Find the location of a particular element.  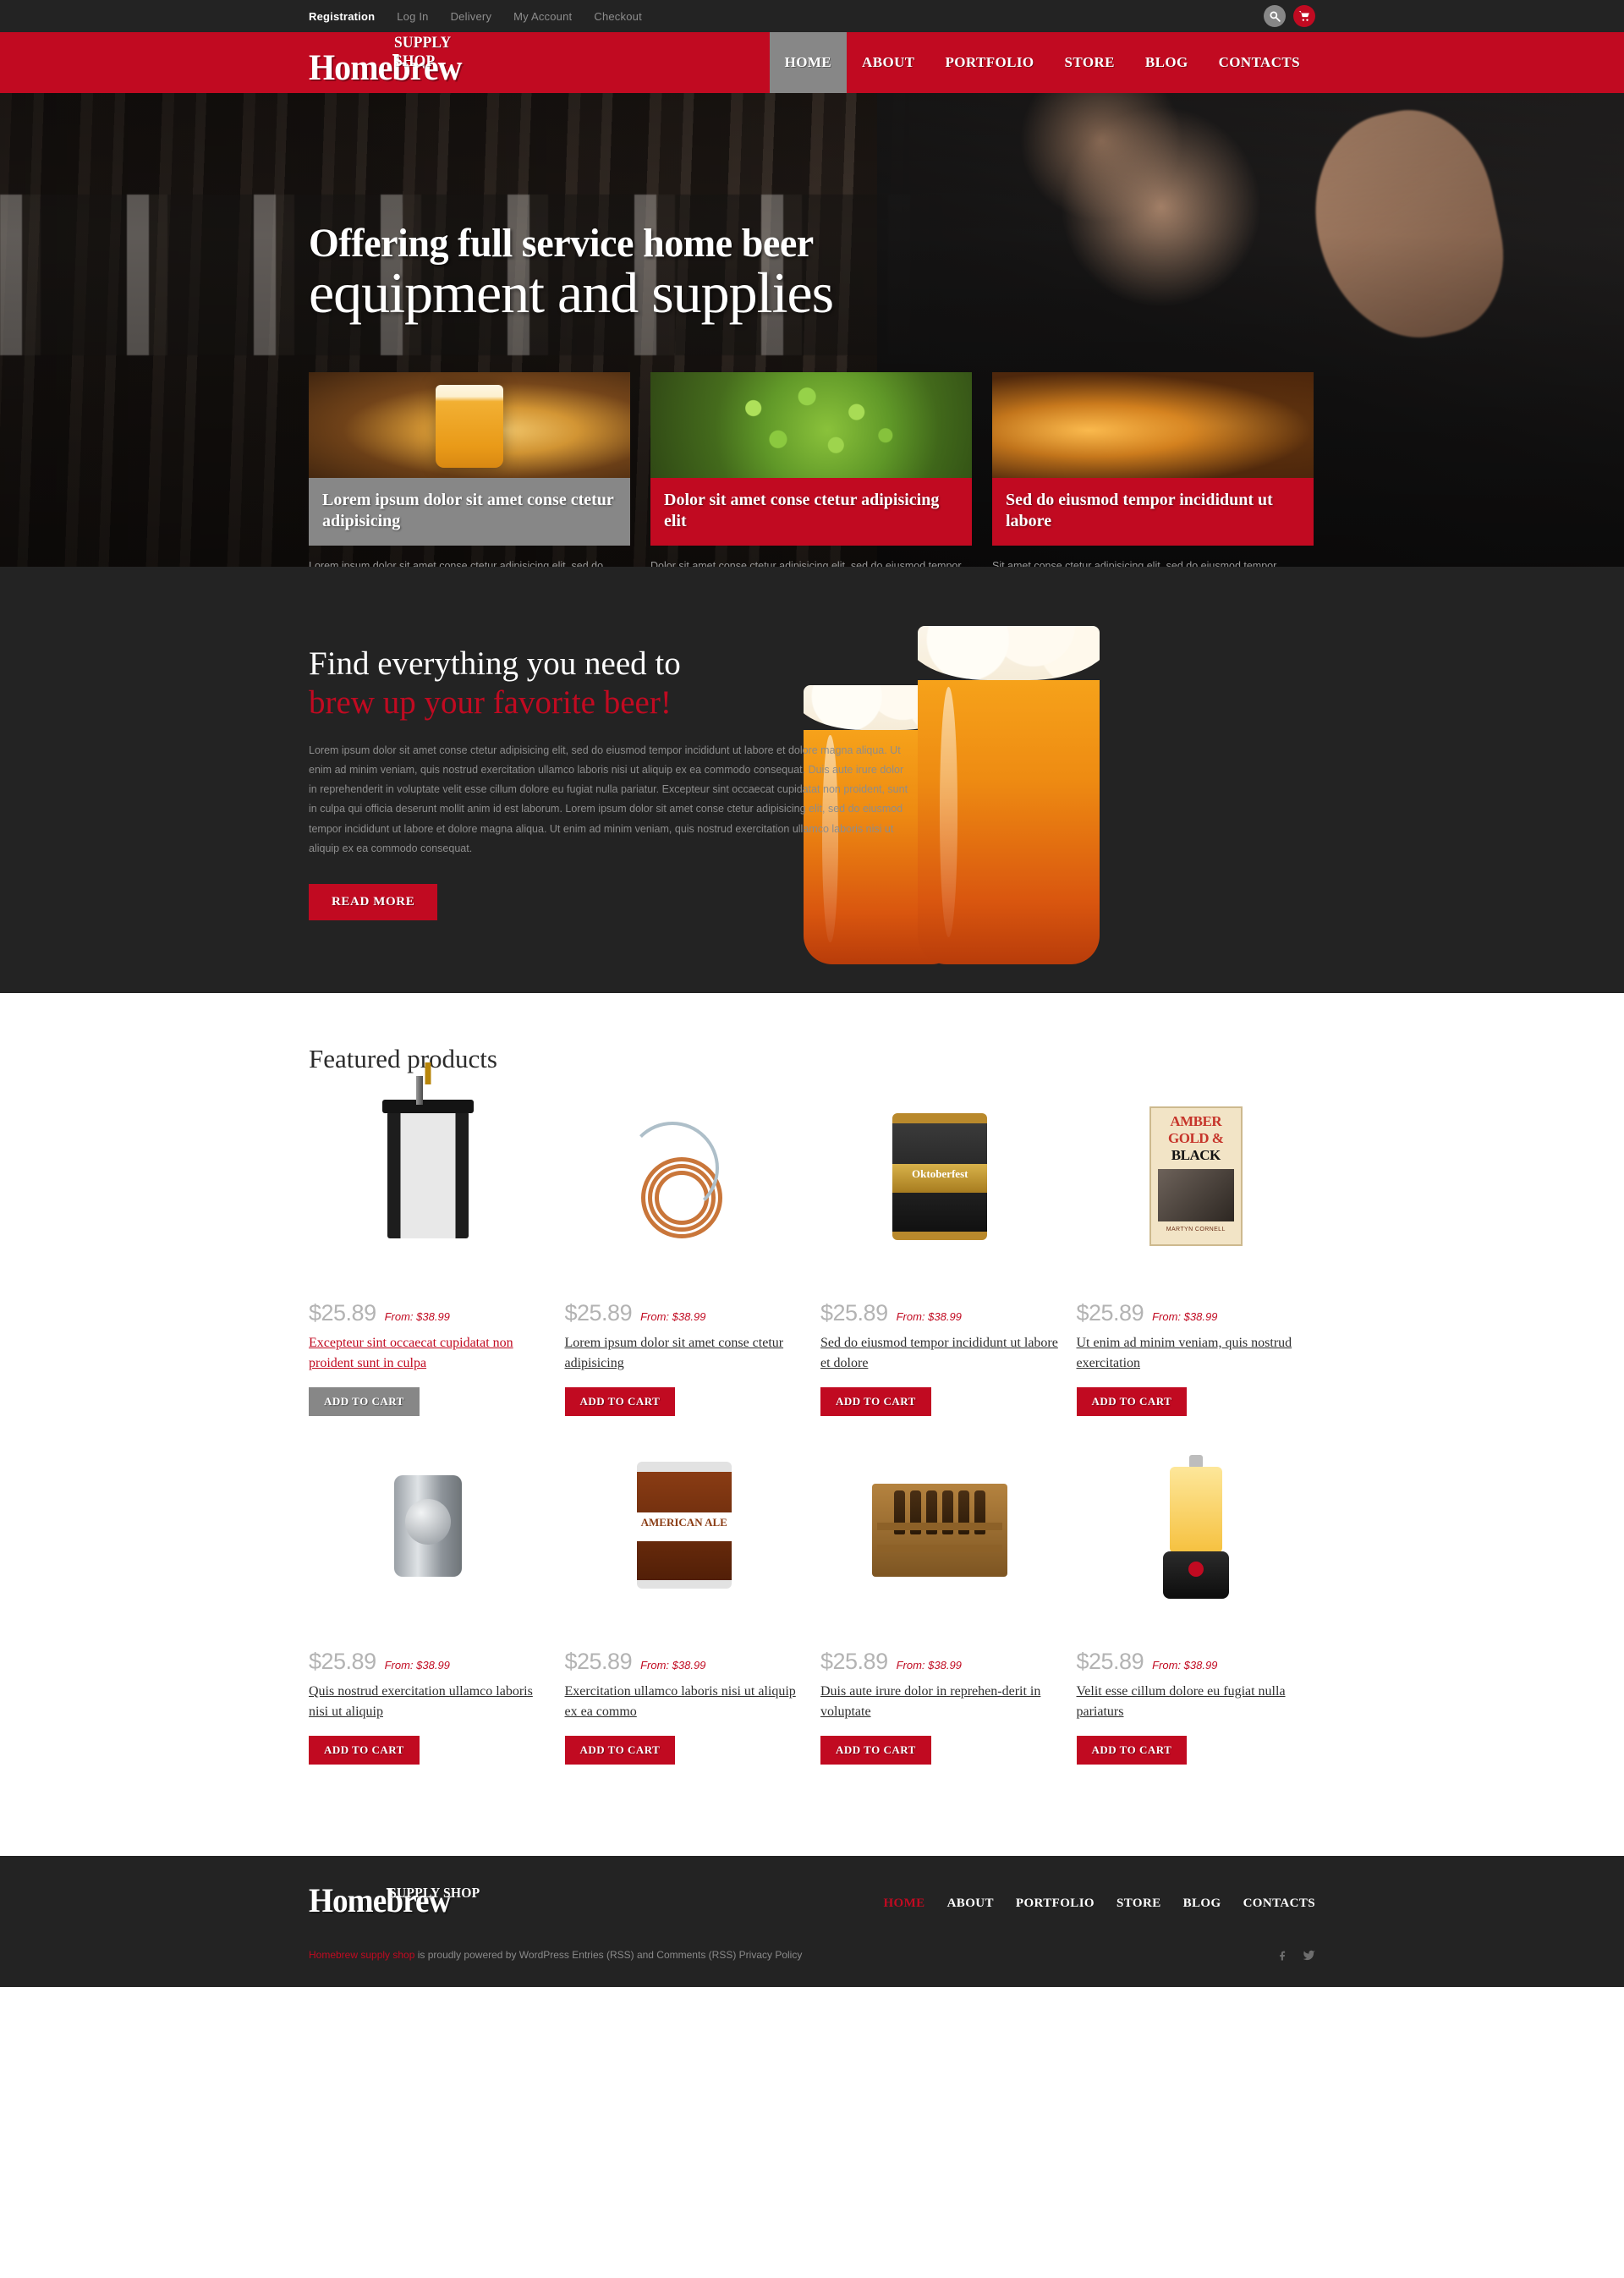

footer-nav-item-contacts: CONTACTS is located at coordinates (1279, 1904).